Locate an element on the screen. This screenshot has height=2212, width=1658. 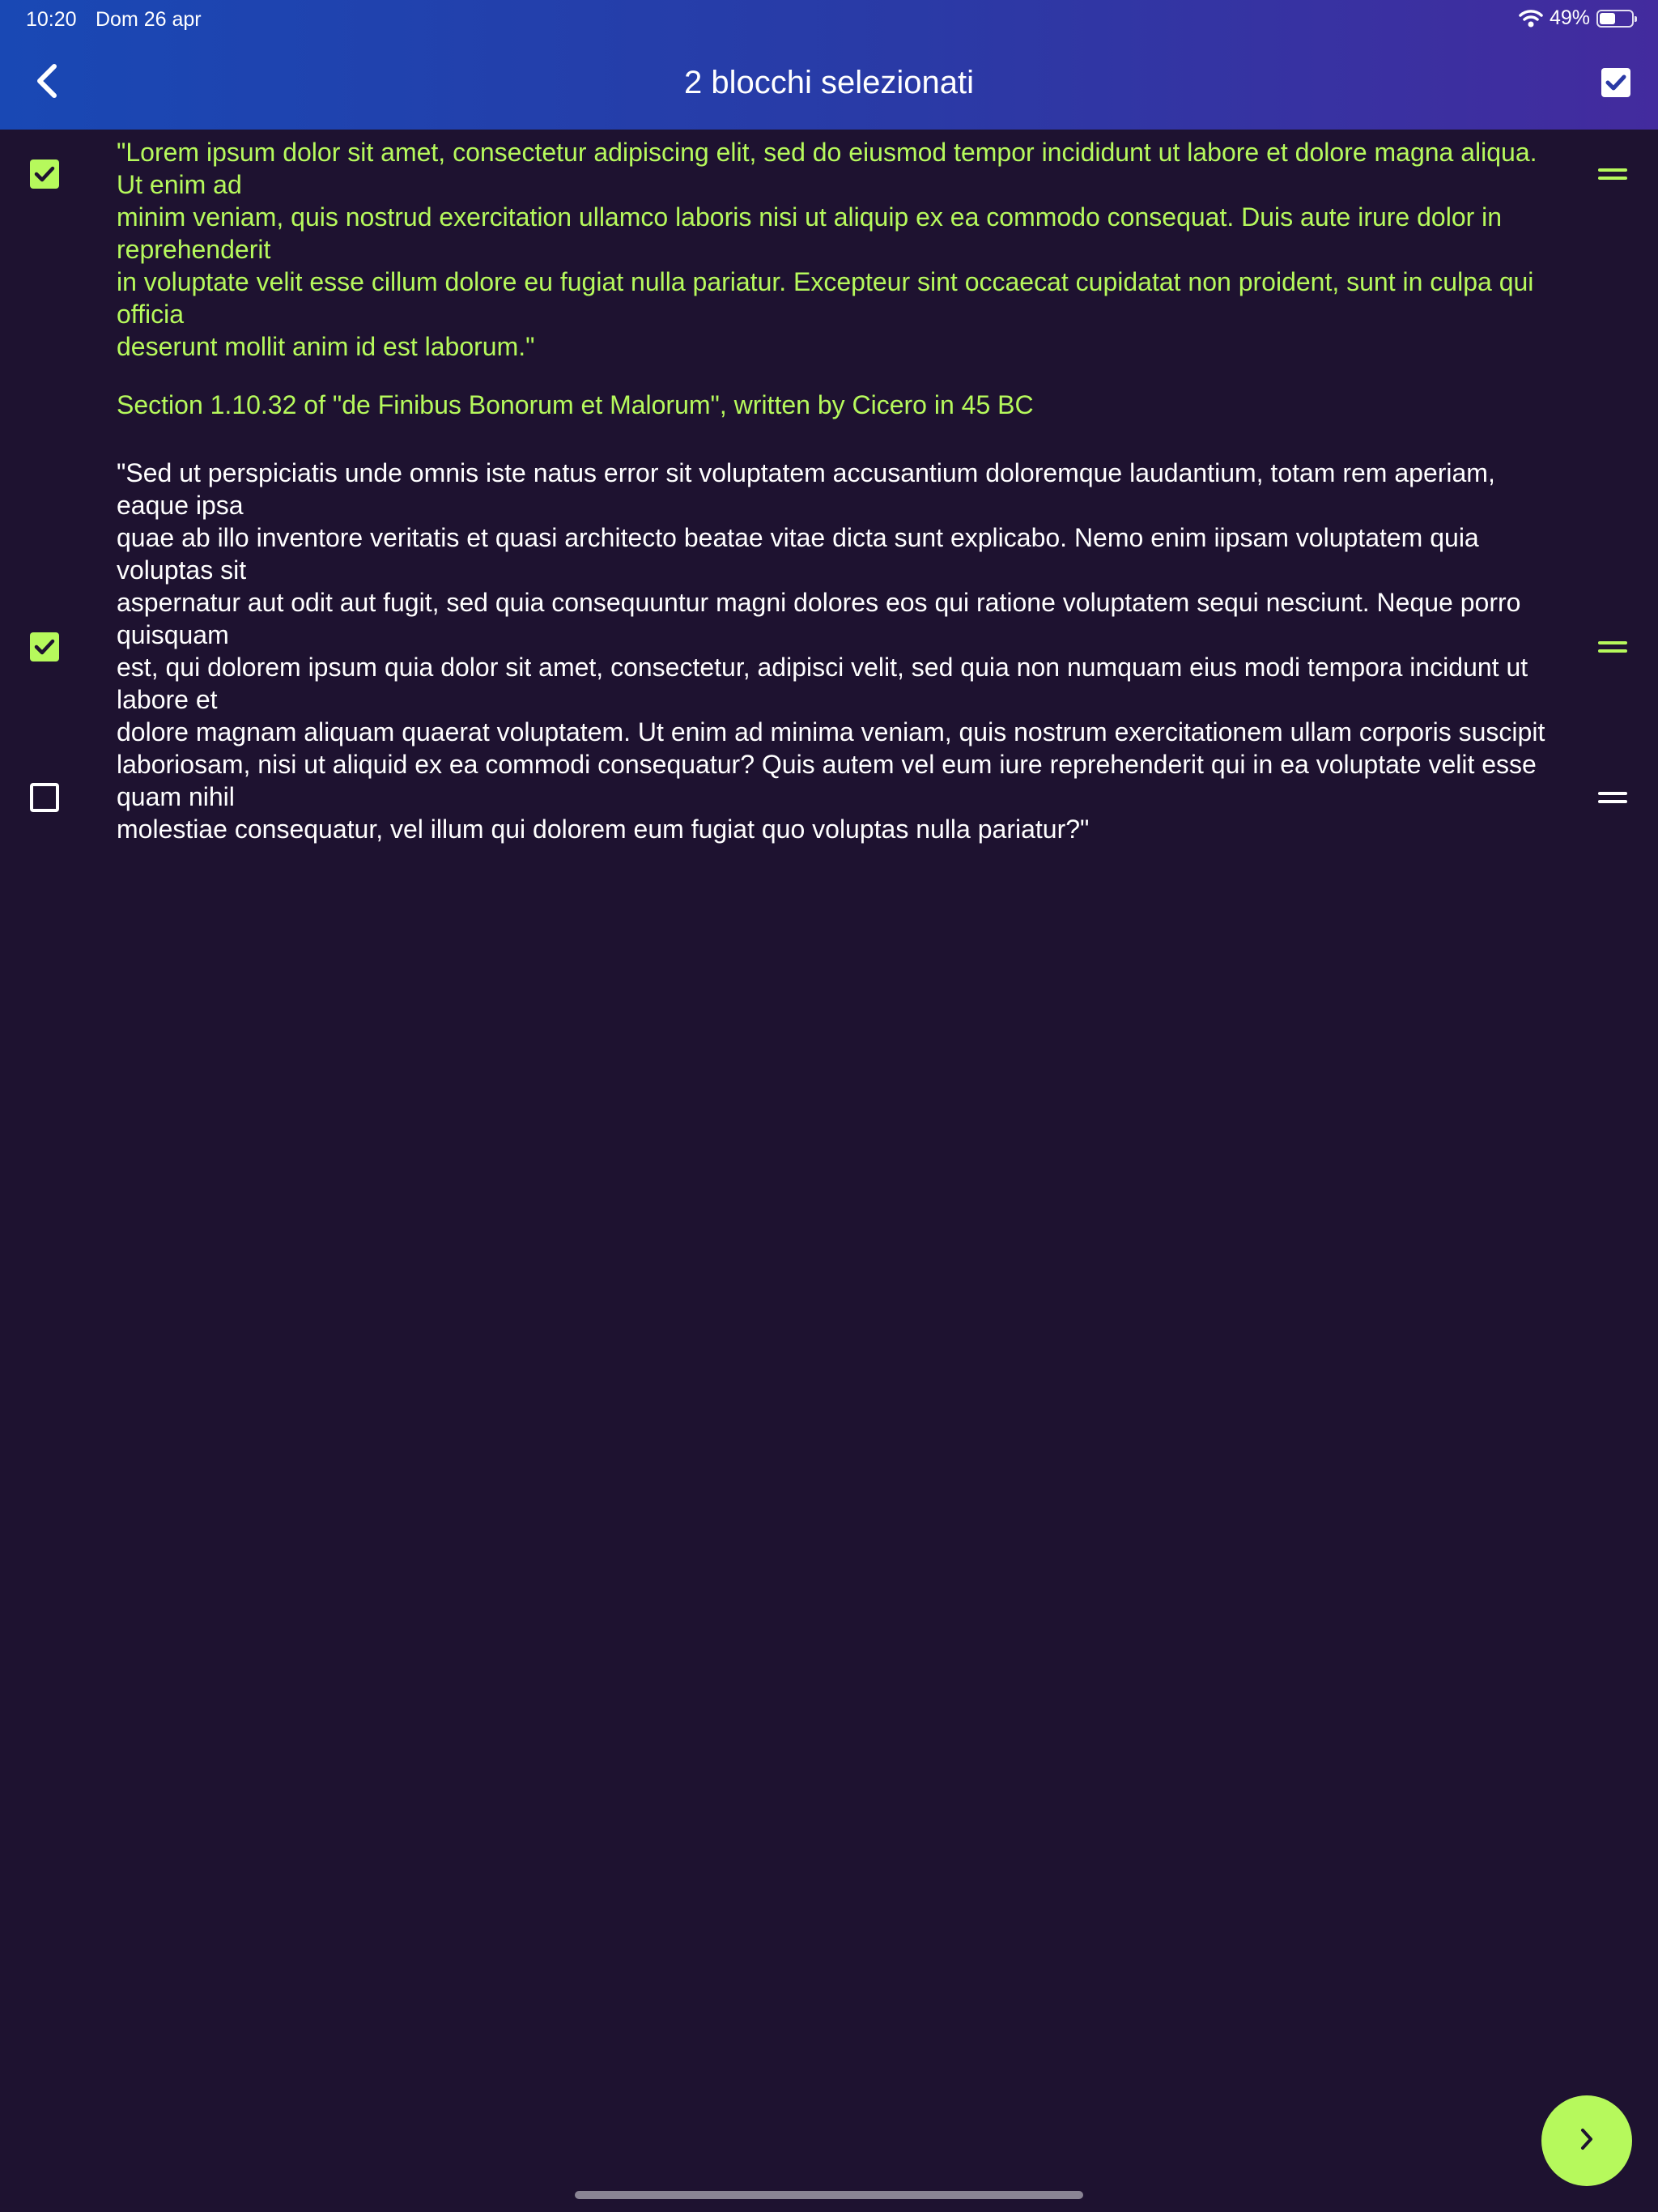
chevron-right-icon is located at coordinates (1587, 2141).